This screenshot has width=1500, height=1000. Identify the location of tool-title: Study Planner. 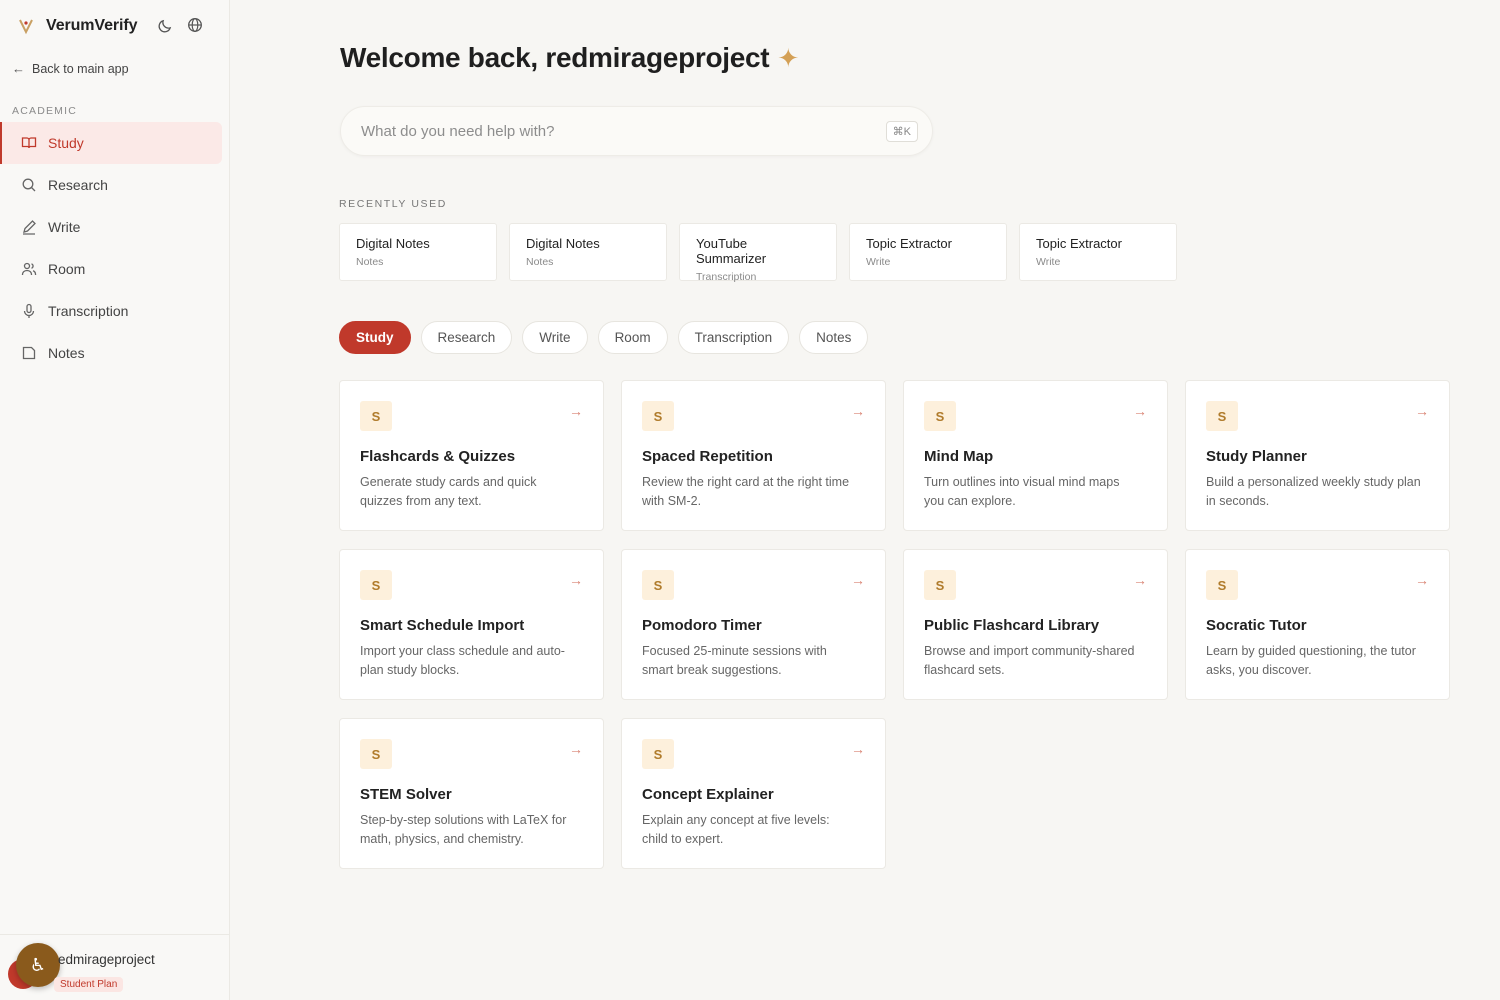
(1256, 456).